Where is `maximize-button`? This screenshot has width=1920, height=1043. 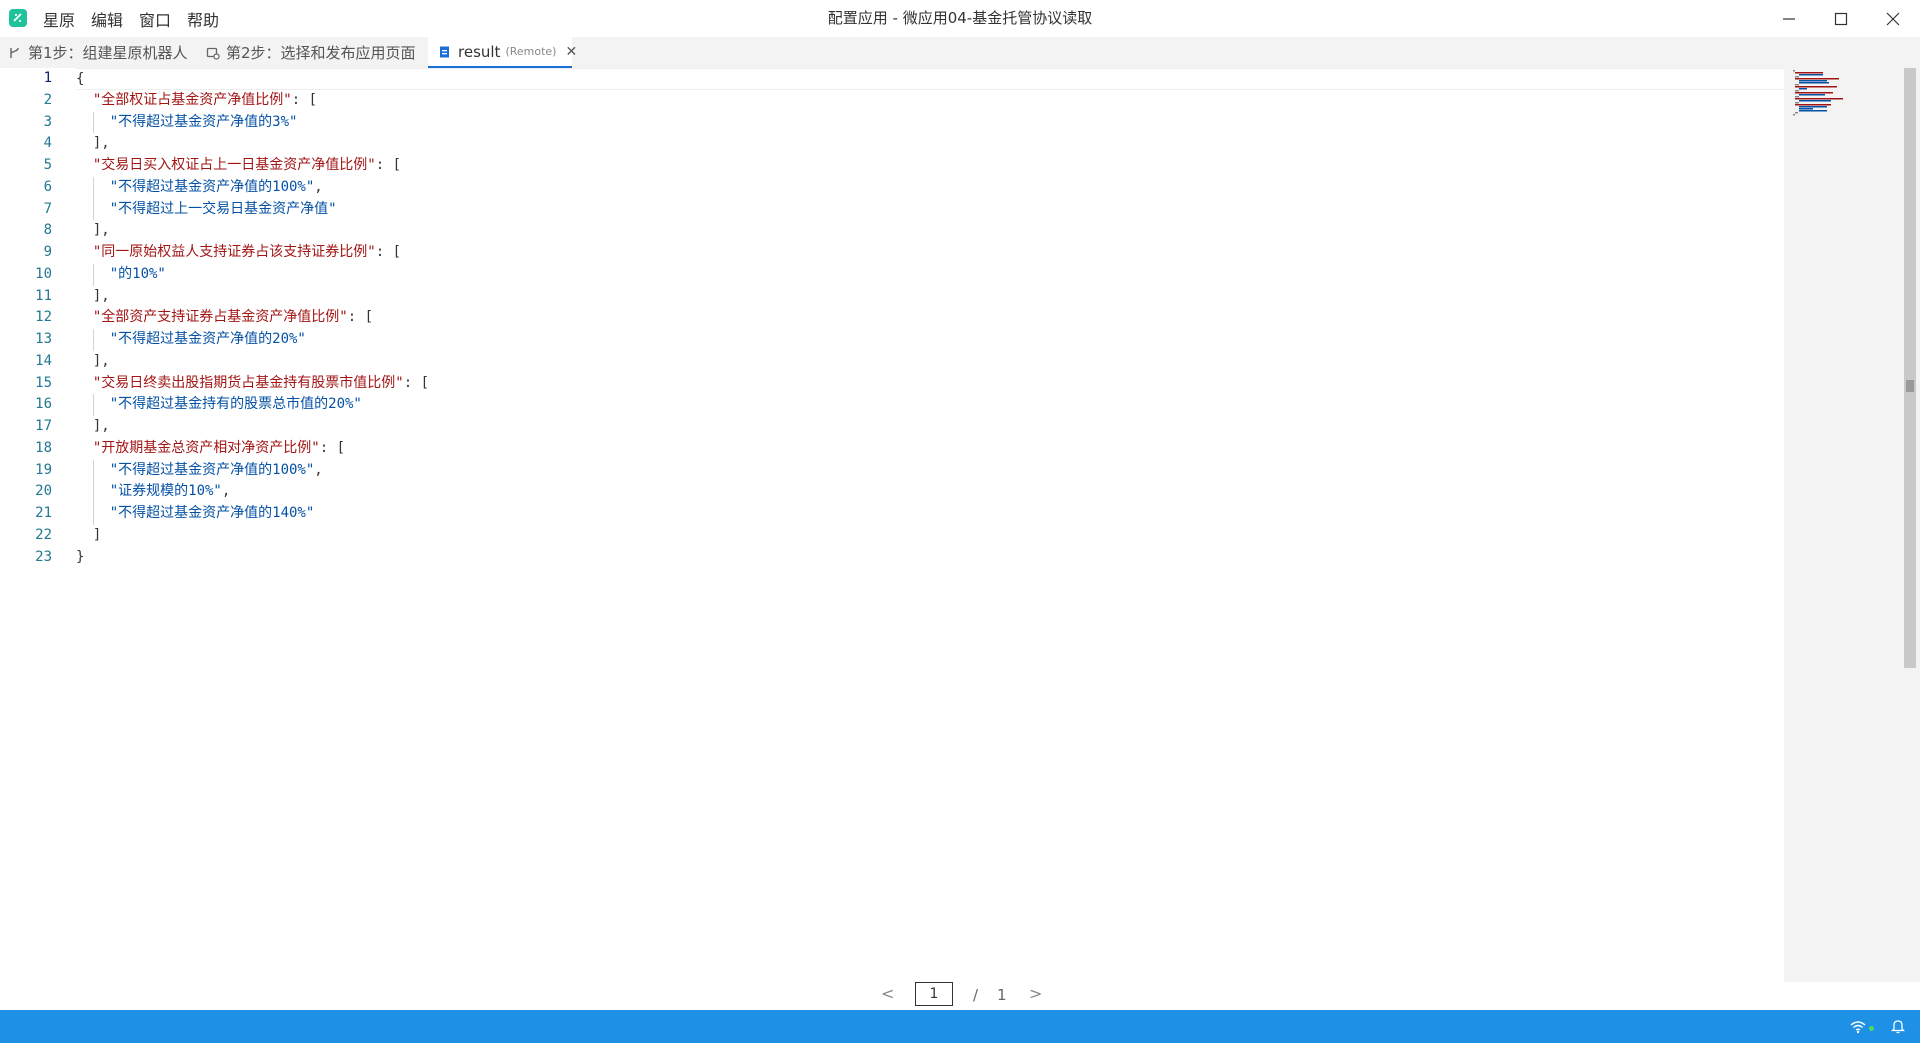
maximize-button is located at coordinates (1841, 18).